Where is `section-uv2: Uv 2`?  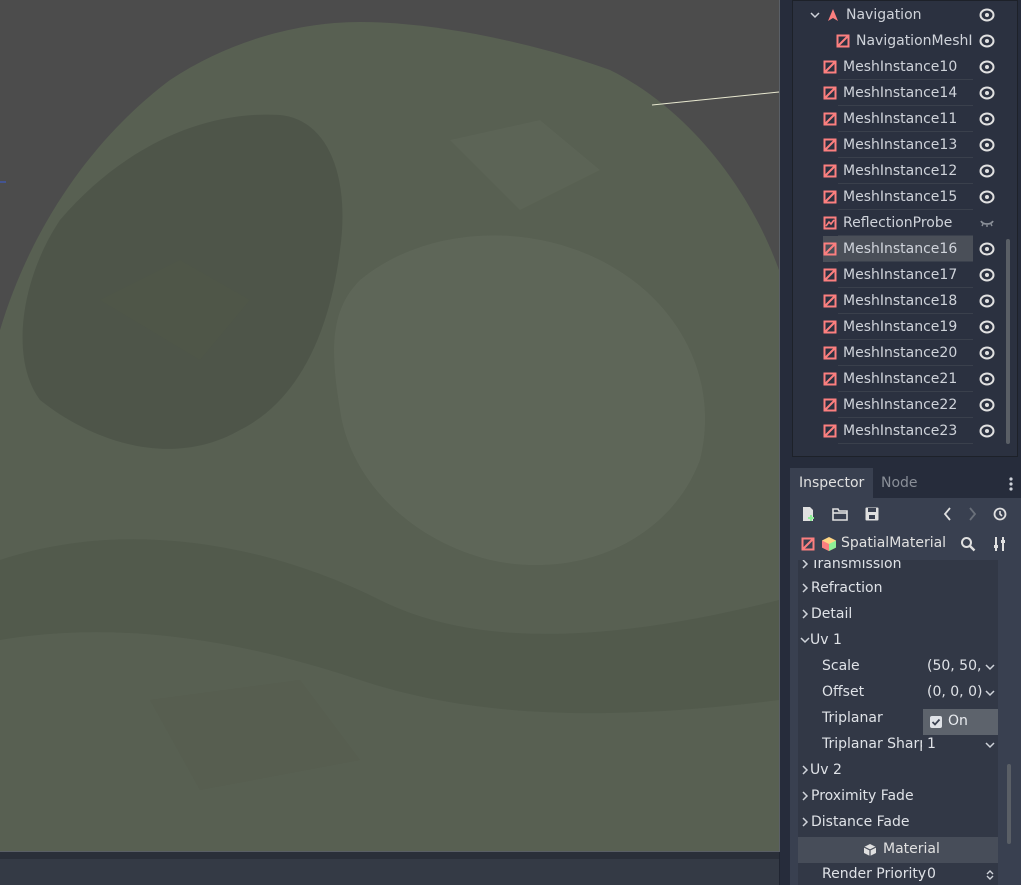 section-uv2: Uv 2 is located at coordinates (898, 771).